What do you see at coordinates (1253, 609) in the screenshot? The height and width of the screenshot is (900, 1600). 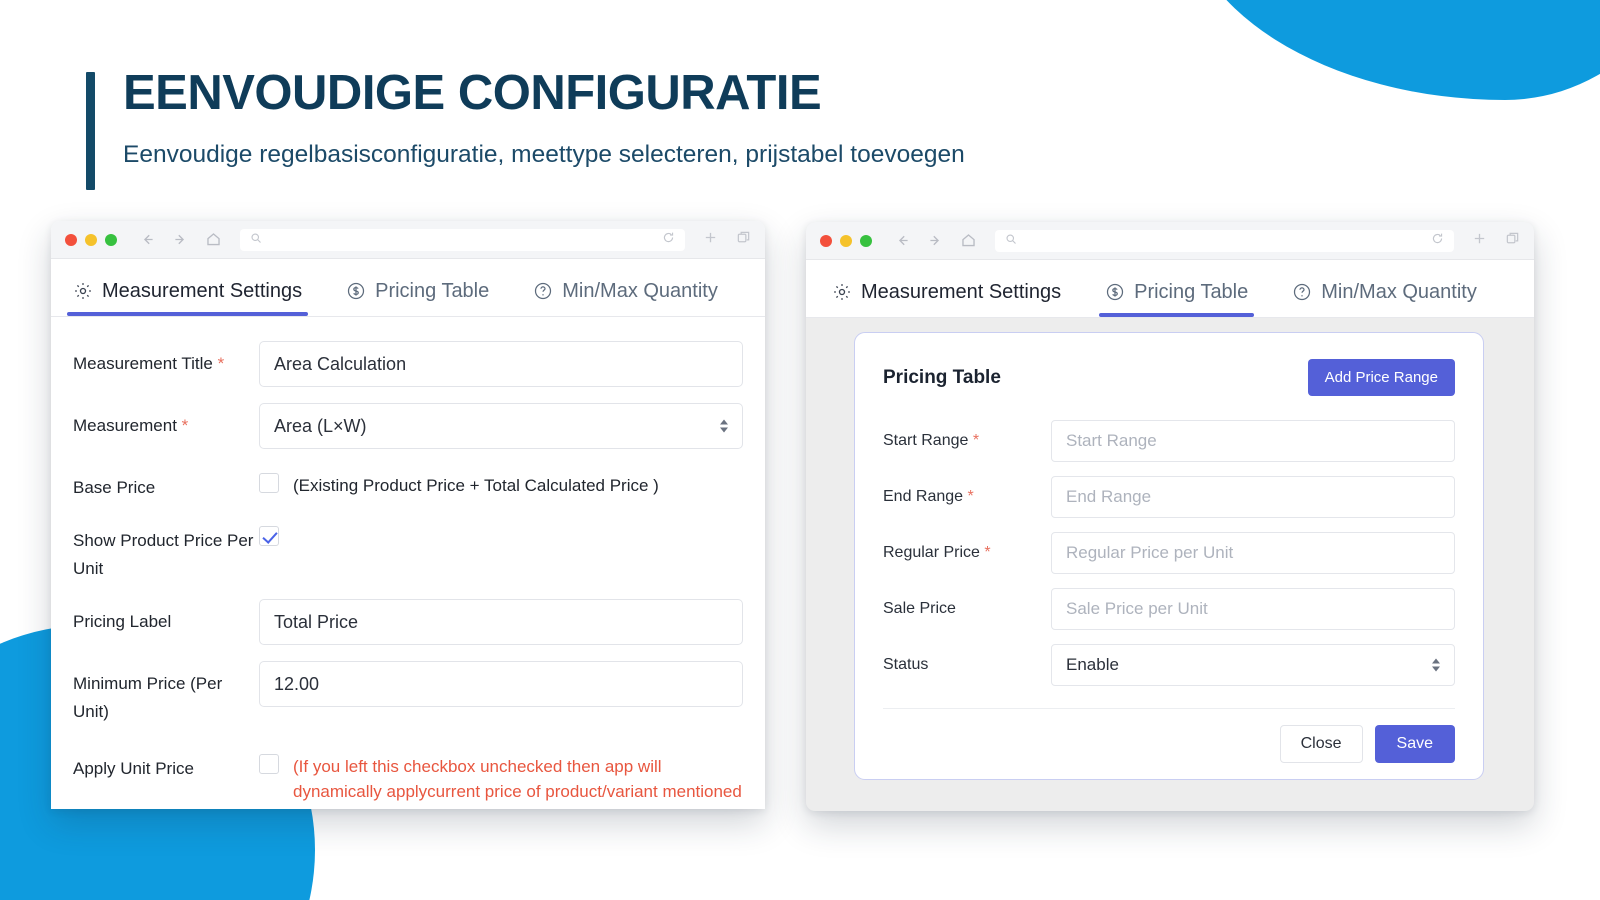 I see `sale-price-input` at bounding box center [1253, 609].